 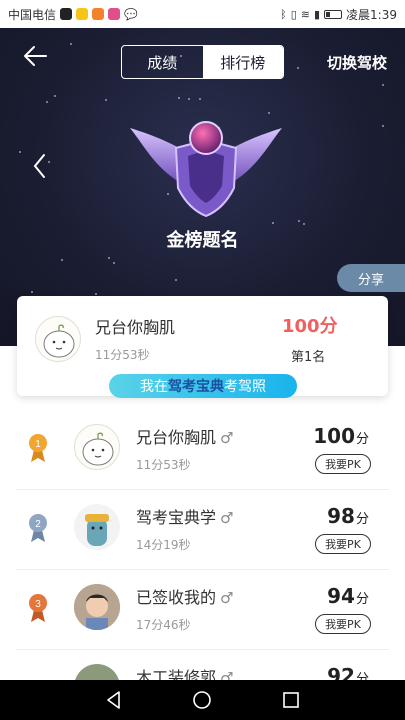 I want to click on banner-prefix: 我在, so click(x=154, y=387).